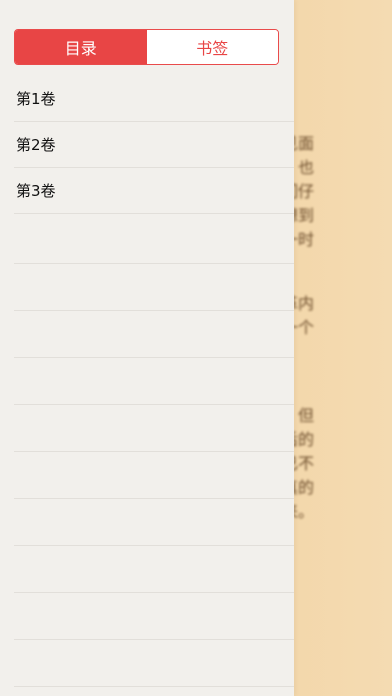 This screenshot has width=392, height=696. I want to click on toc-item-volume-3: 第3卷, so click(154, 191).